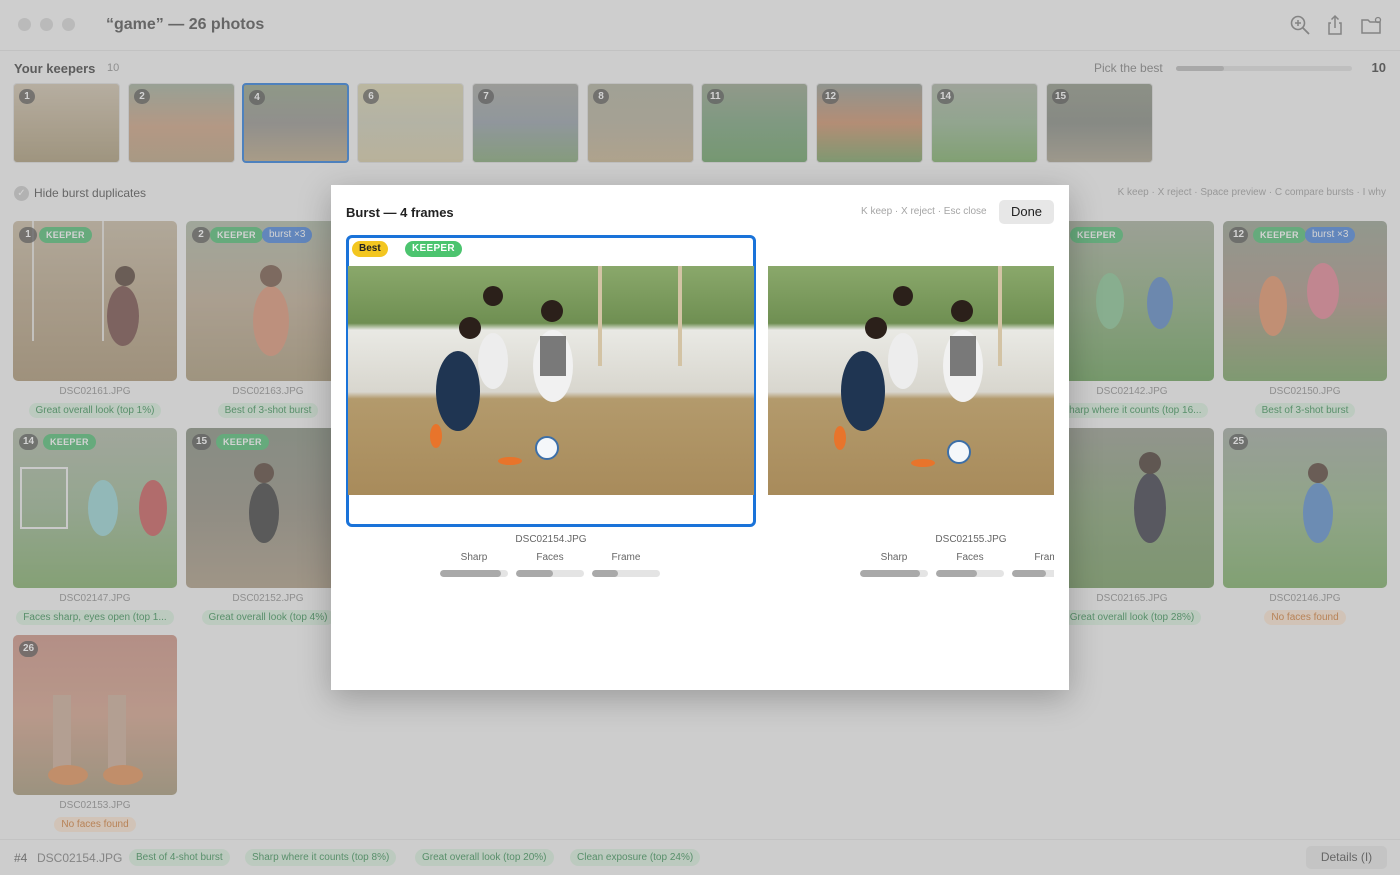  Describe the element at coordinates (971, 539) in the screenshot. I see `frame-file-name: DSC02155.JPG` at that location.